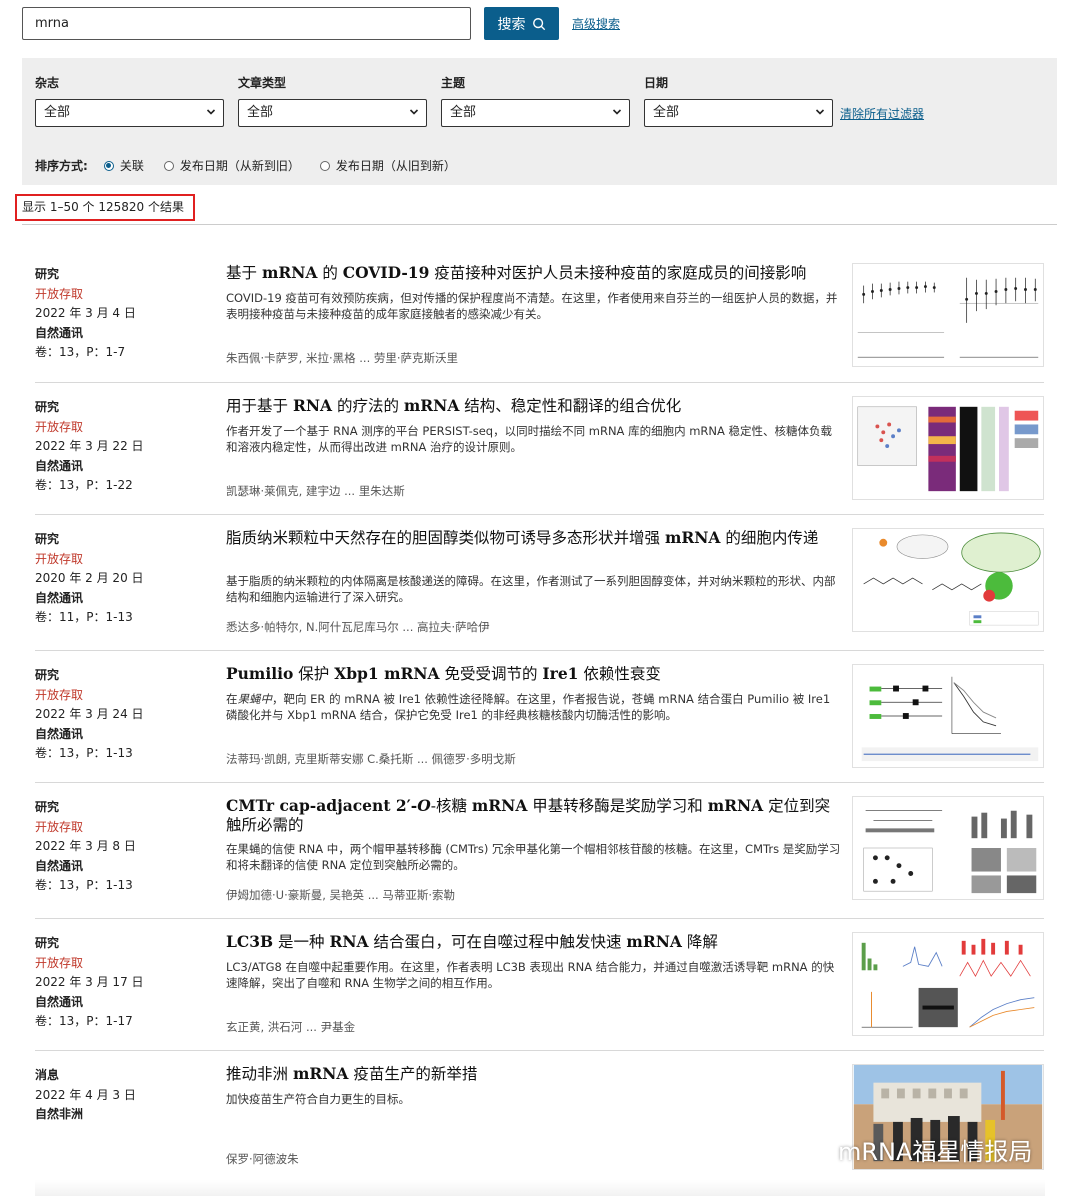  What do you see at coordinates (231, 165) in the screenshot?
I see `sort-newest-radio: 发布日期（从新到旧）` at bounding box center [231, 165].